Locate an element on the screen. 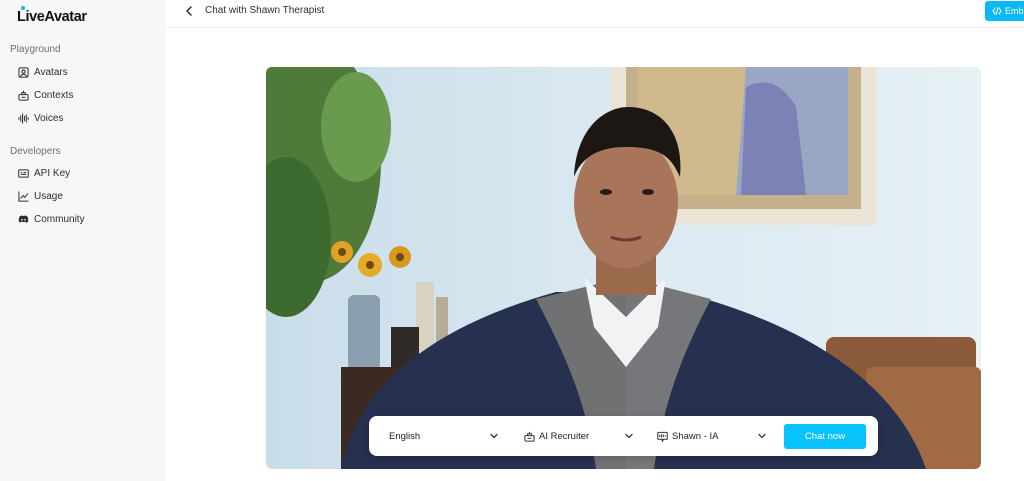  embed-button-label: Emb is located at coordinates (1014, 11).